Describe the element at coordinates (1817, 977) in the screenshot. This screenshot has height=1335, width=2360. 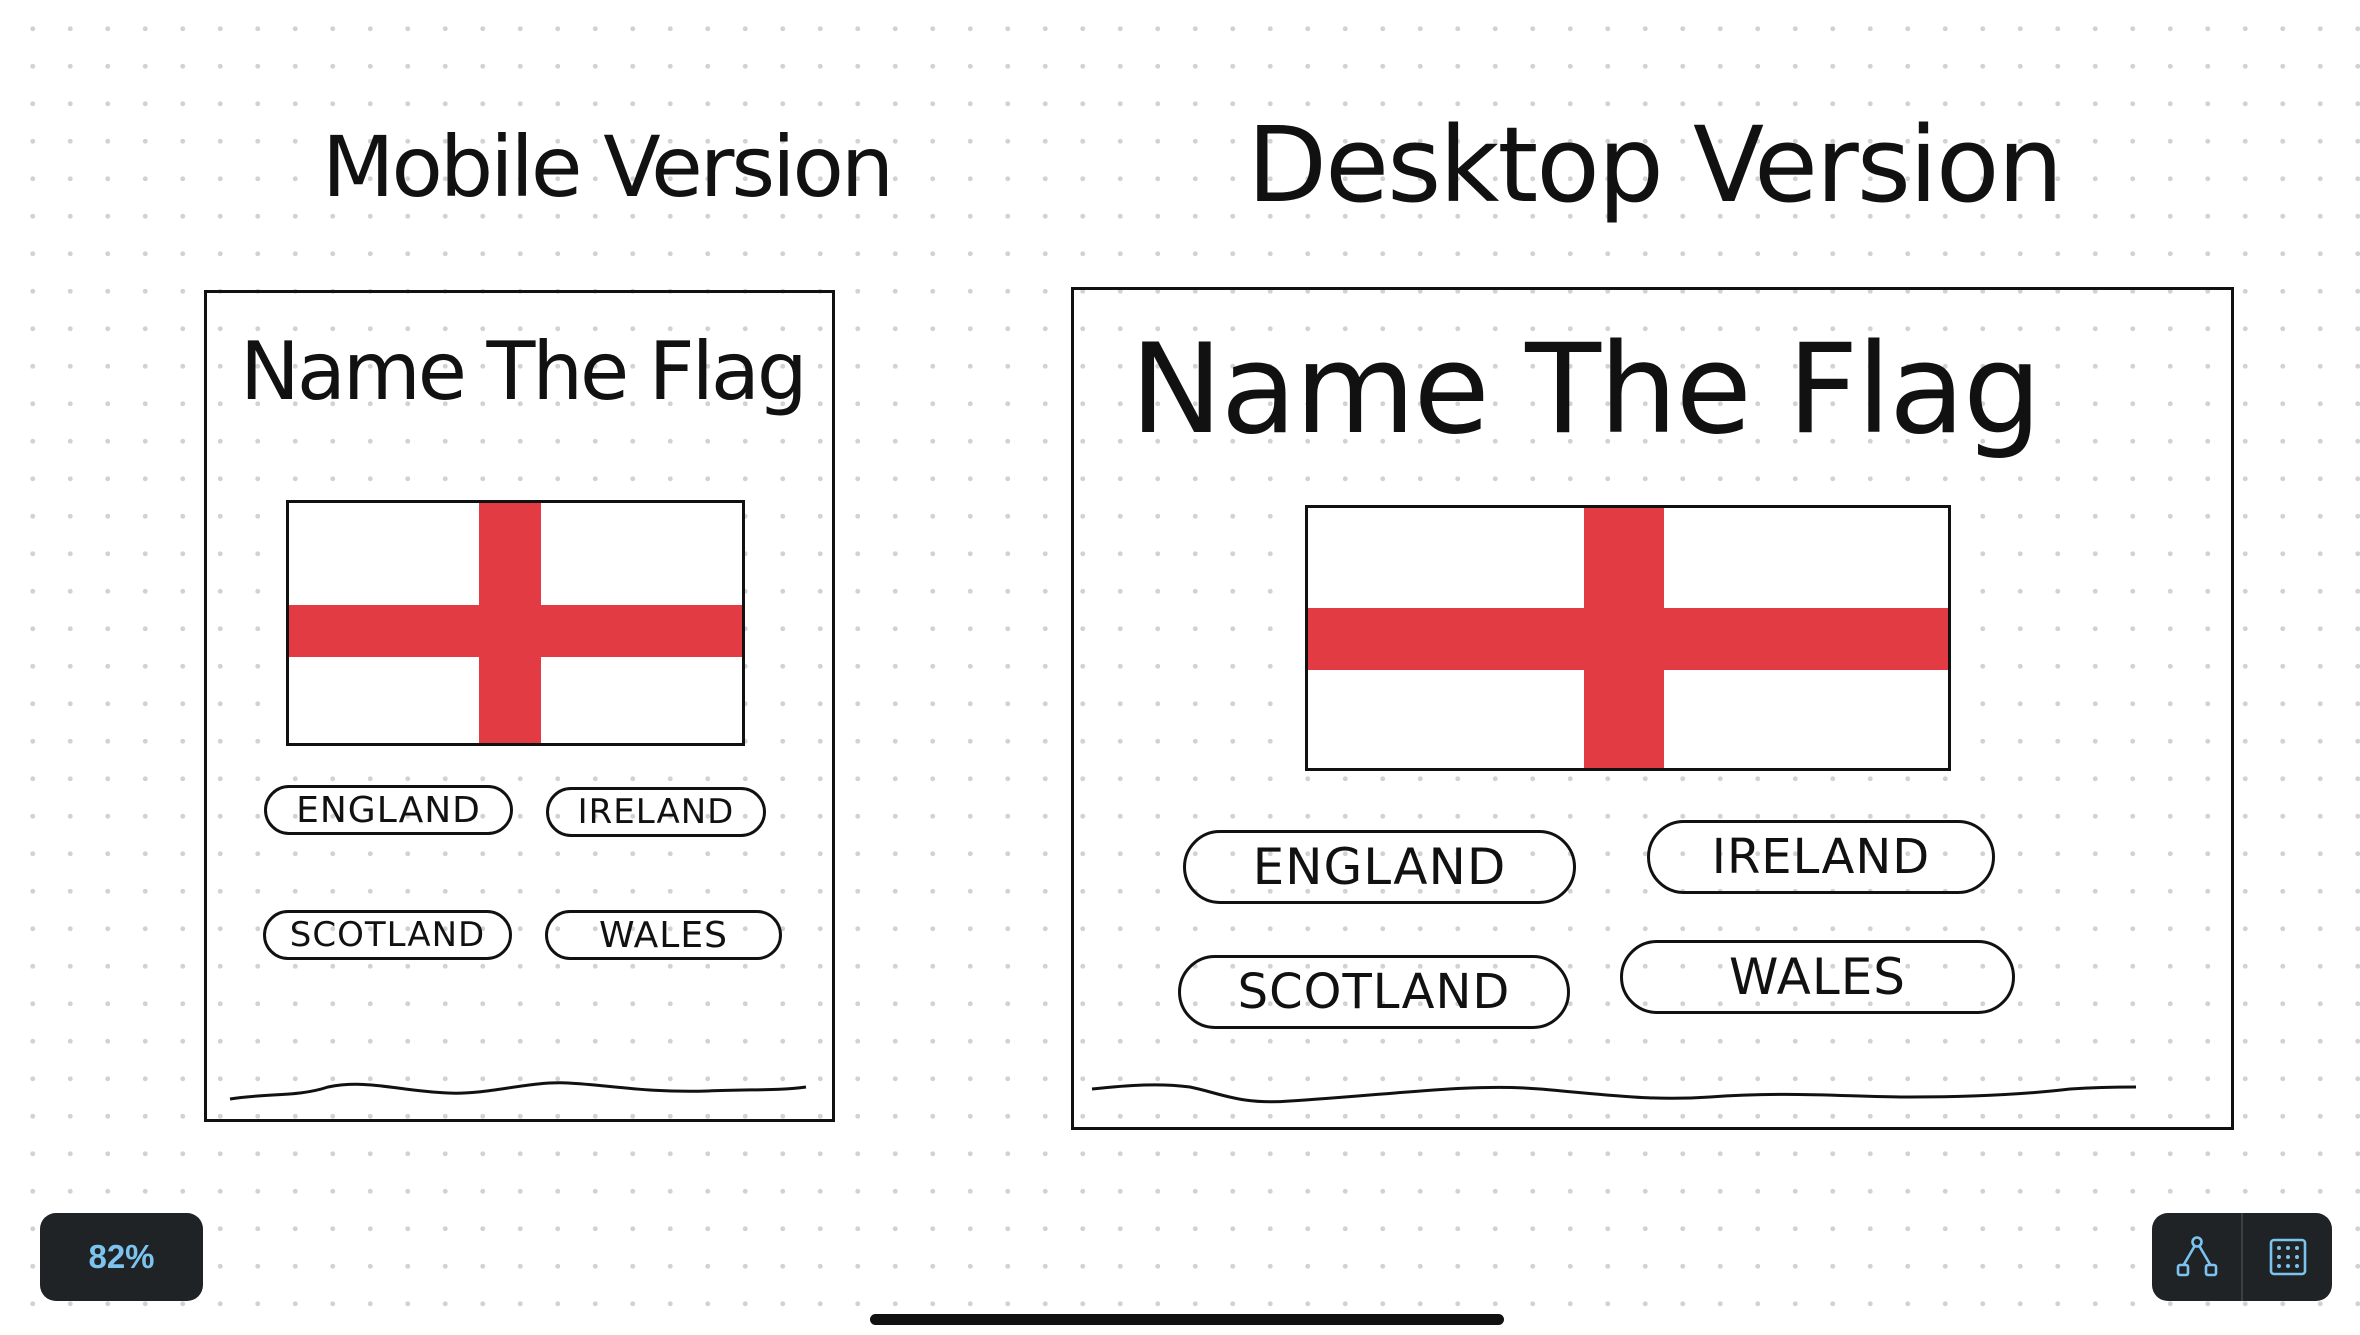
I see `desktop-option-wales: WALES` at that location.